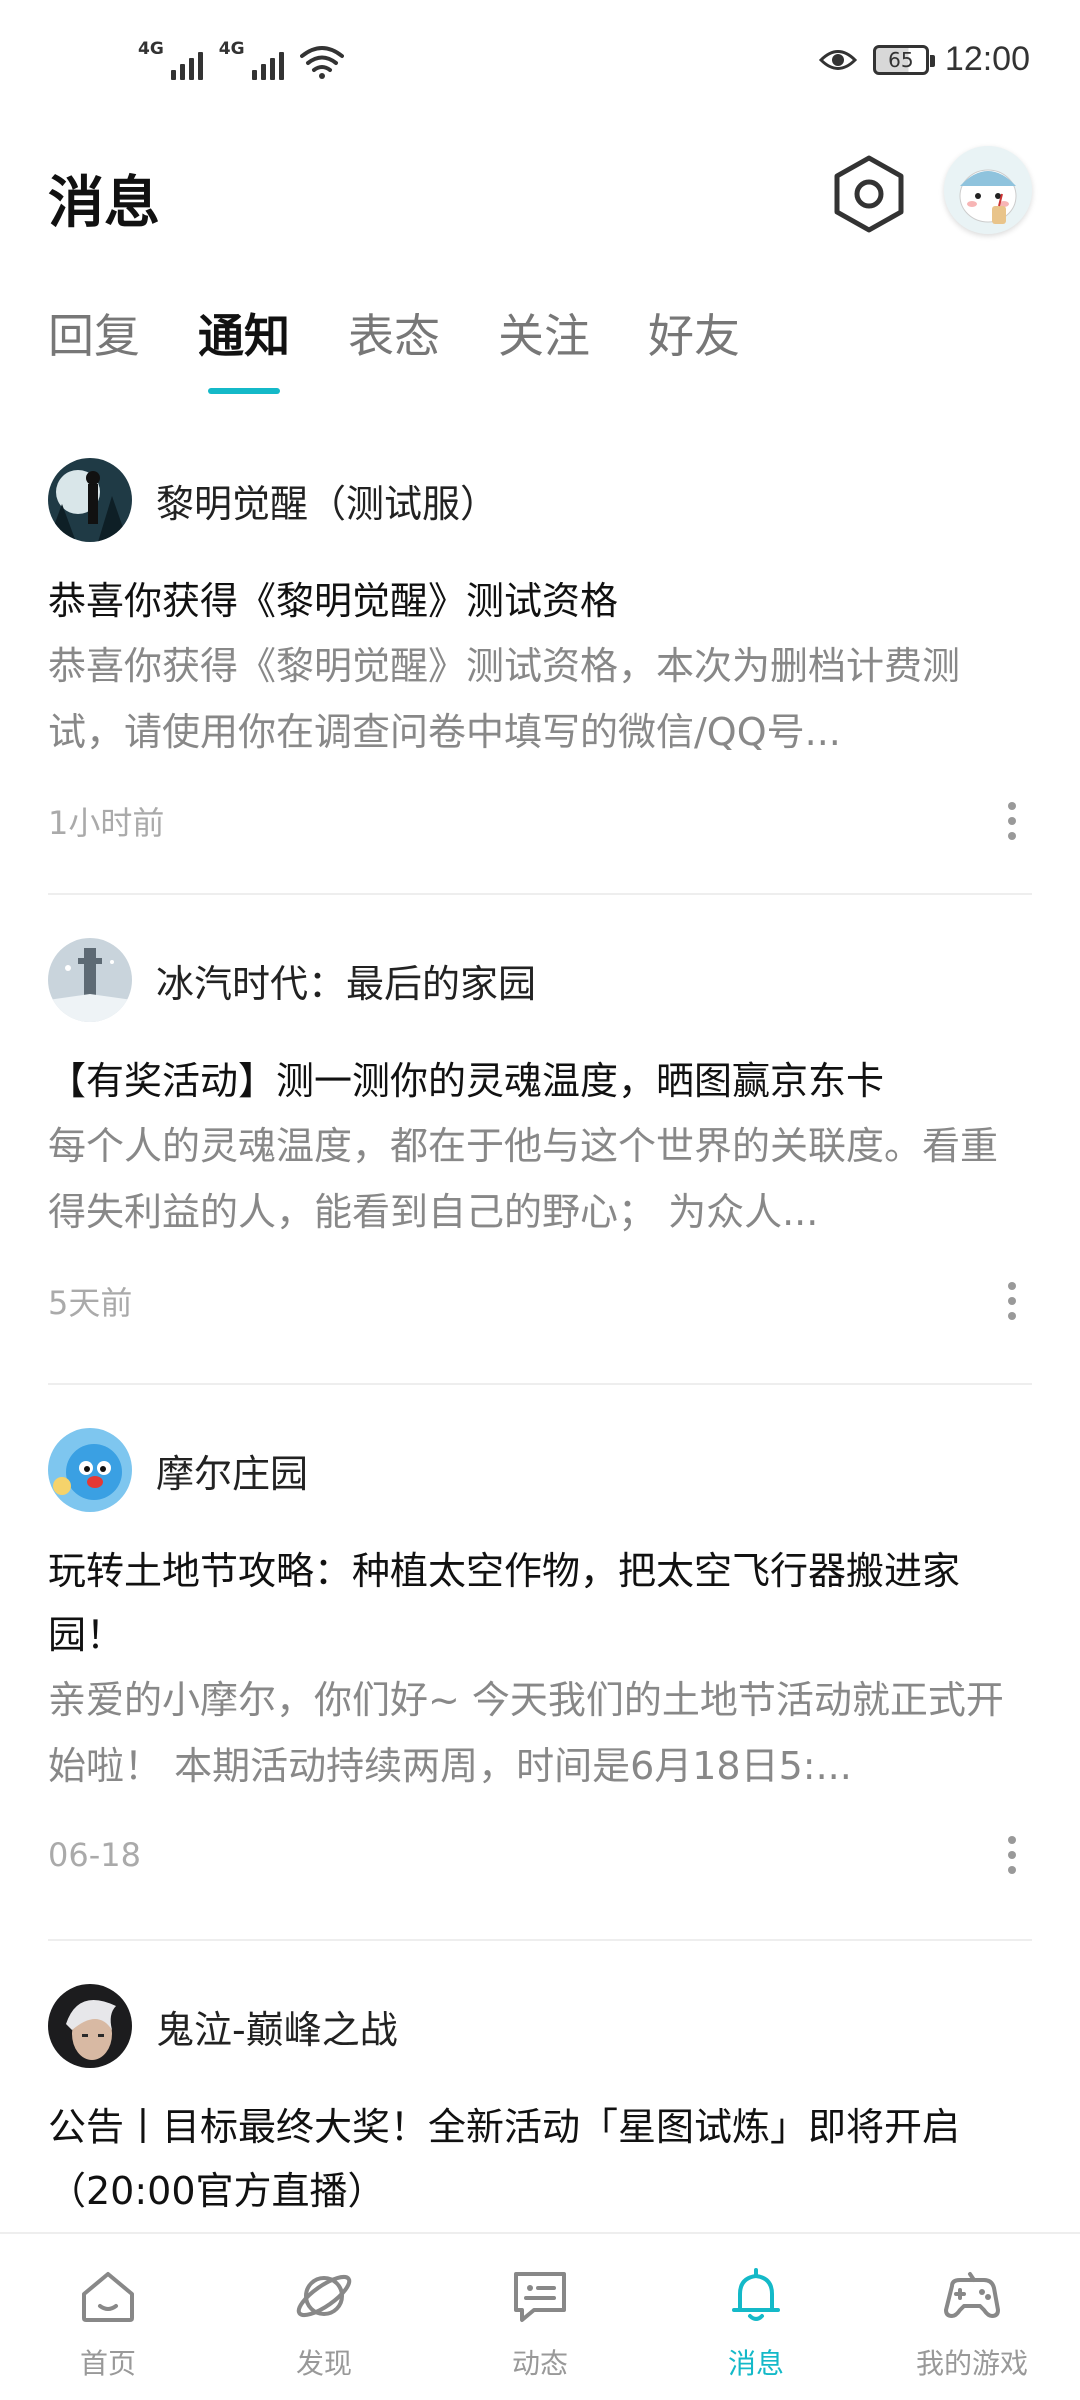 Image resolution: width=1080 pixels, height=2400 pixels. I want to click on chat-bubble-icon, so click(540, 2297).